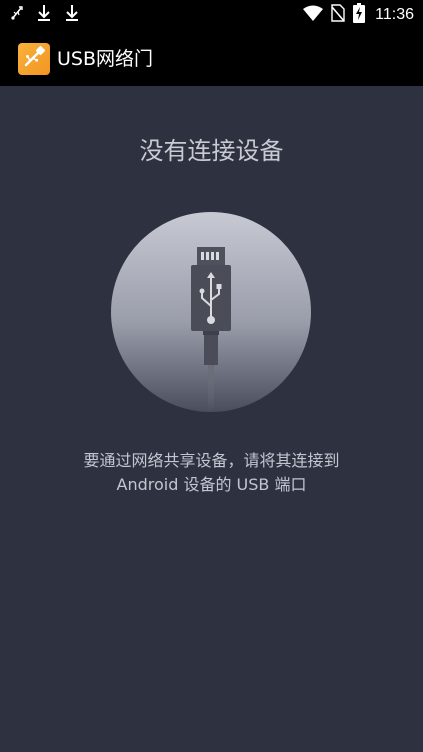 This screenshot has height=752, width=423. I want to click on no-device-heading: 没有连接设备, so click(211, 151).